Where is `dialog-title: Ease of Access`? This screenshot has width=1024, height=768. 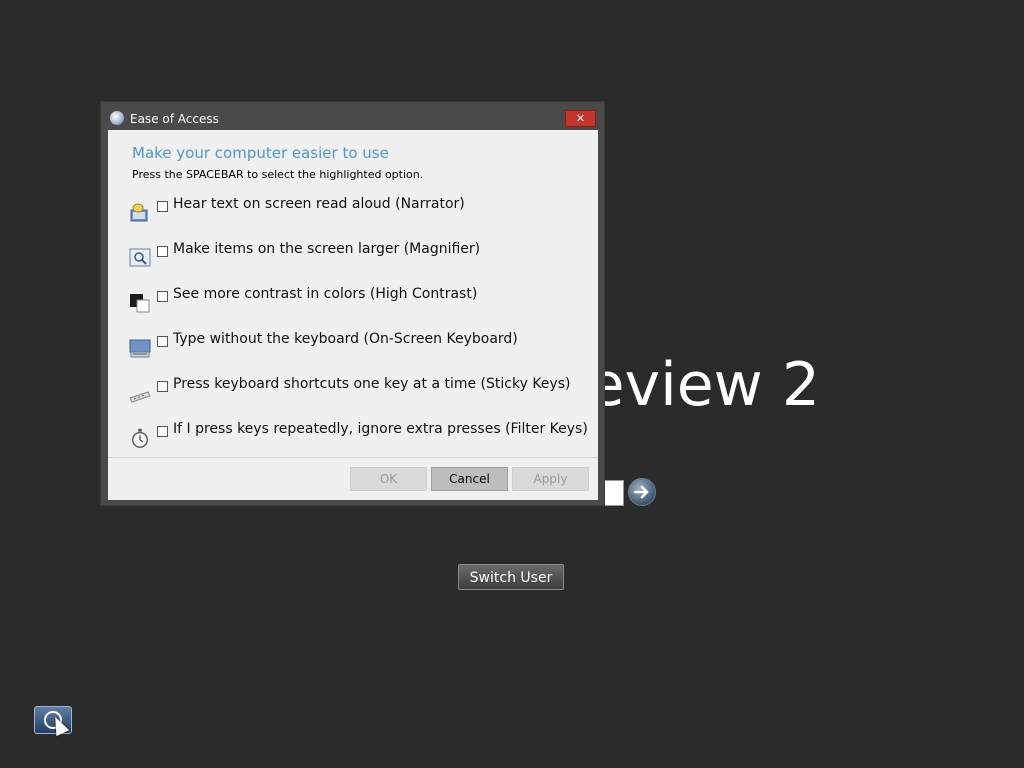
dialog-title: Ease of Access is located at coordinates (174, 119).